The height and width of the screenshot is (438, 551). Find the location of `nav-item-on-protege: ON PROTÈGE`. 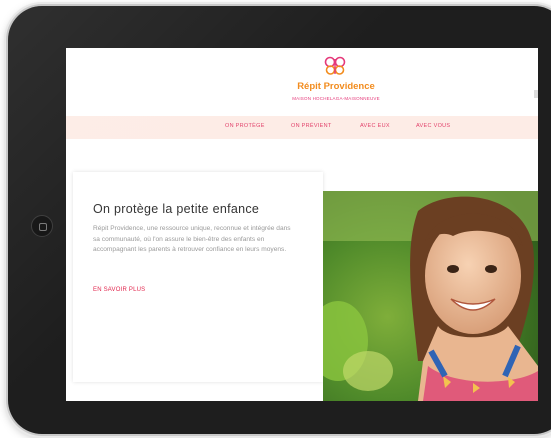

nav-item-on-protege: ON PROTÈGE is located at coordinates (245, 126).